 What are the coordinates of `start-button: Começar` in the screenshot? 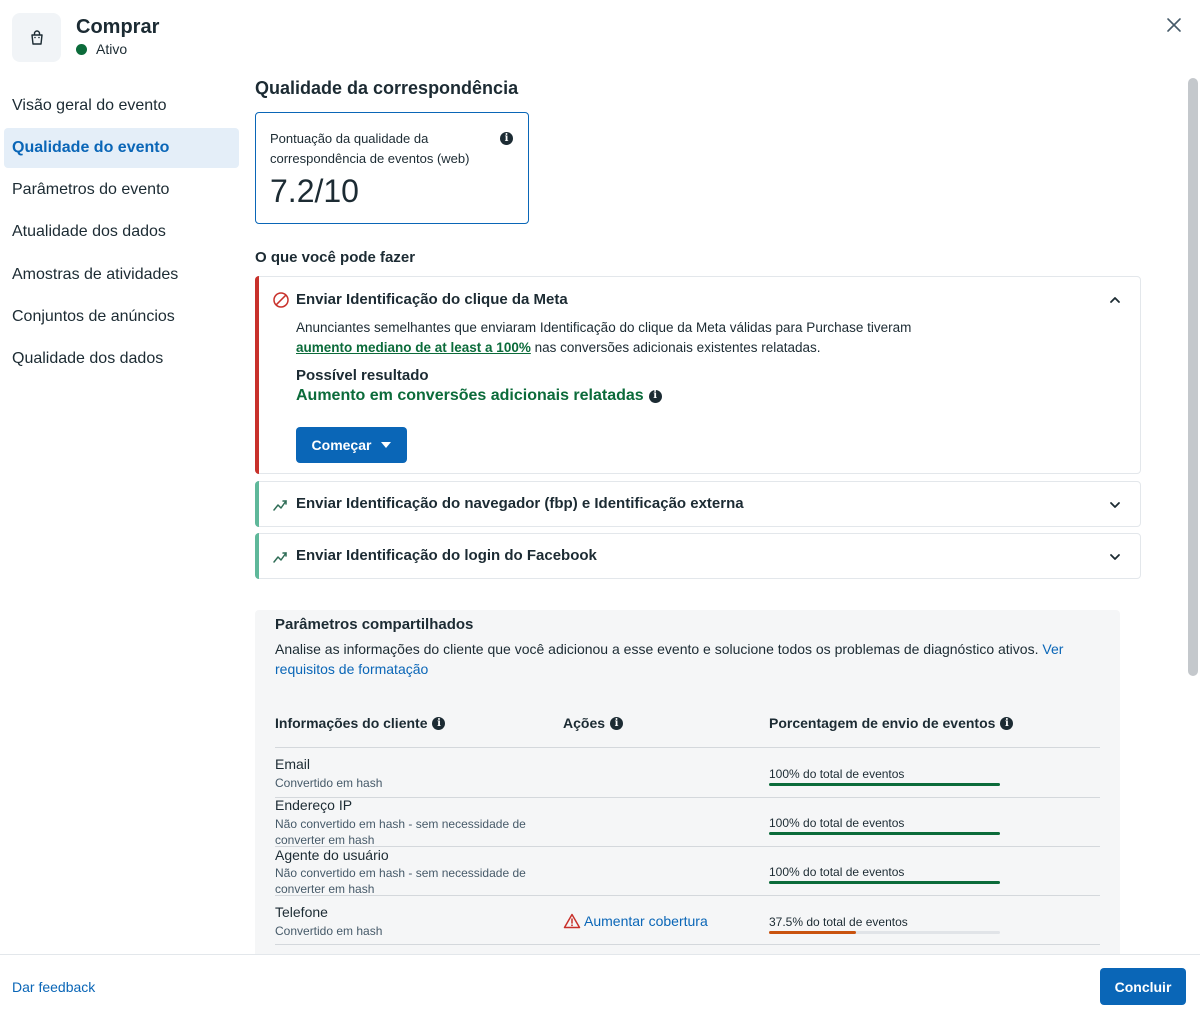 It's located at (351, 445).